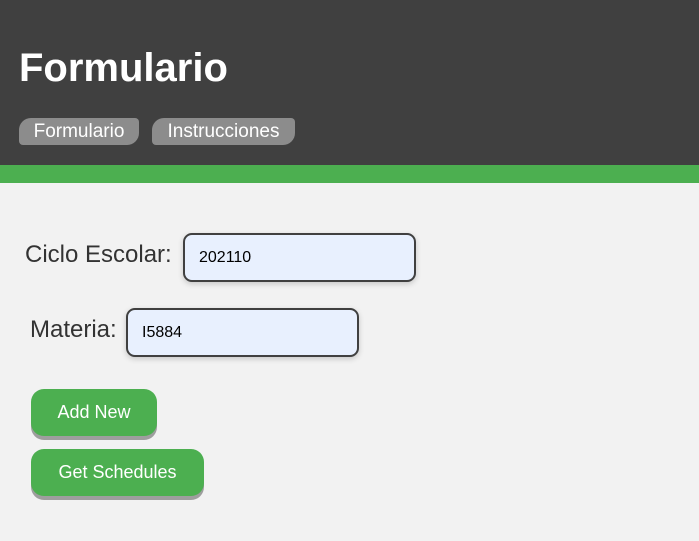 This screenshot has width=699, height=541. What do you see at coordinates (94, 412) in the screenshot?
I see `add-new-button: Add New` at bounding box center [94, 412].